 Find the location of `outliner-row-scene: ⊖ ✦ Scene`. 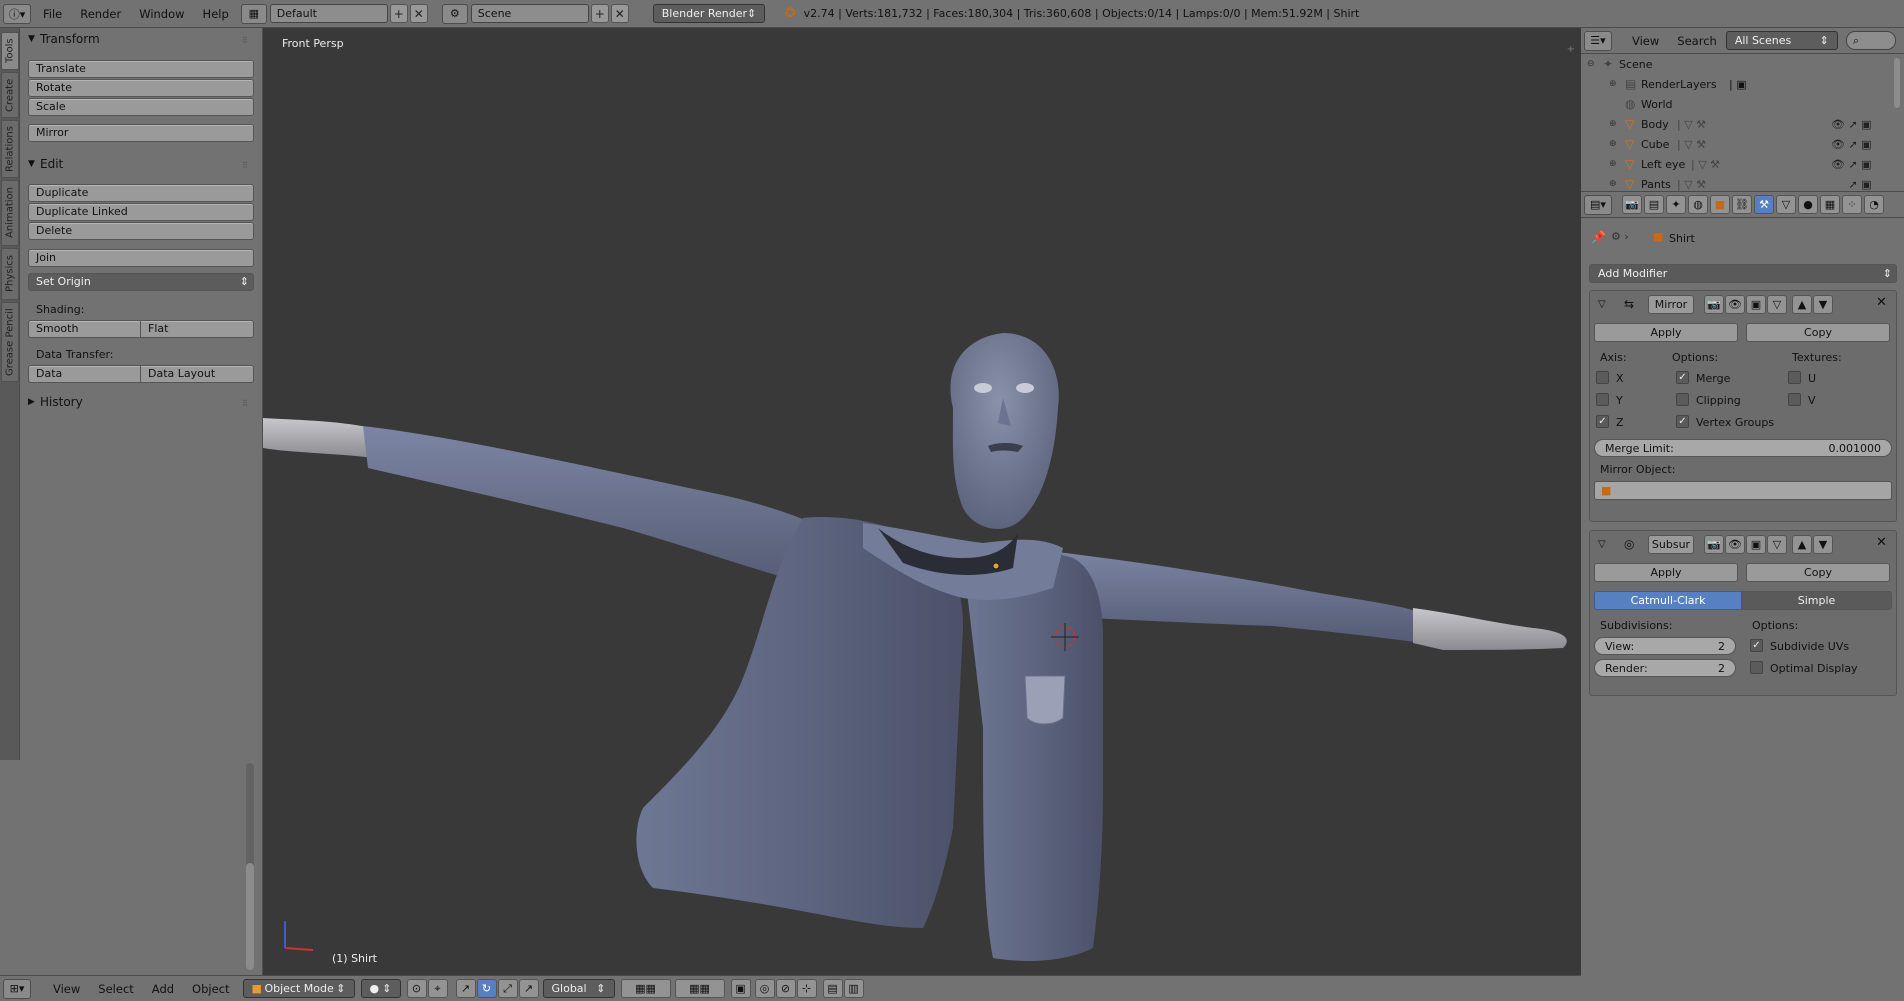

outliner-row-scene: ⊖ ✦ Scene is located at coordinates (1736, 64).